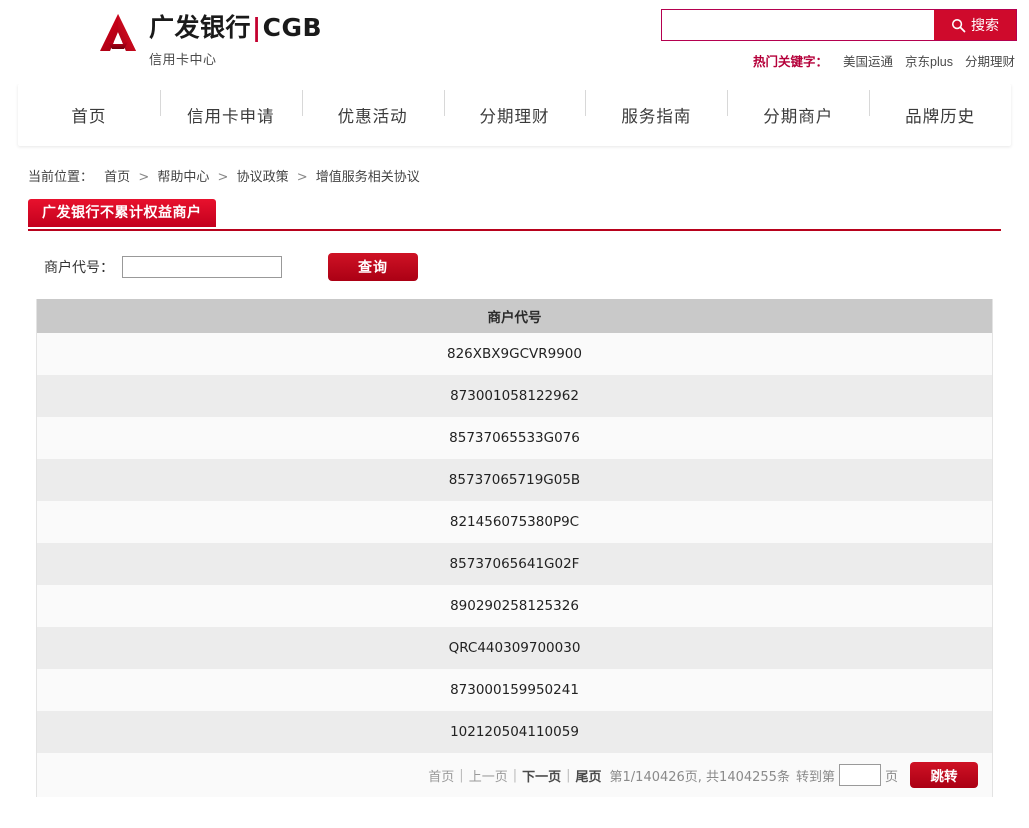 Image resolution: width=1029 pixels, height=828 pixels. Describe the element at coordinates (514, 265) in the screenshot. I see `query-form: 商户代号： 查询` at that location.